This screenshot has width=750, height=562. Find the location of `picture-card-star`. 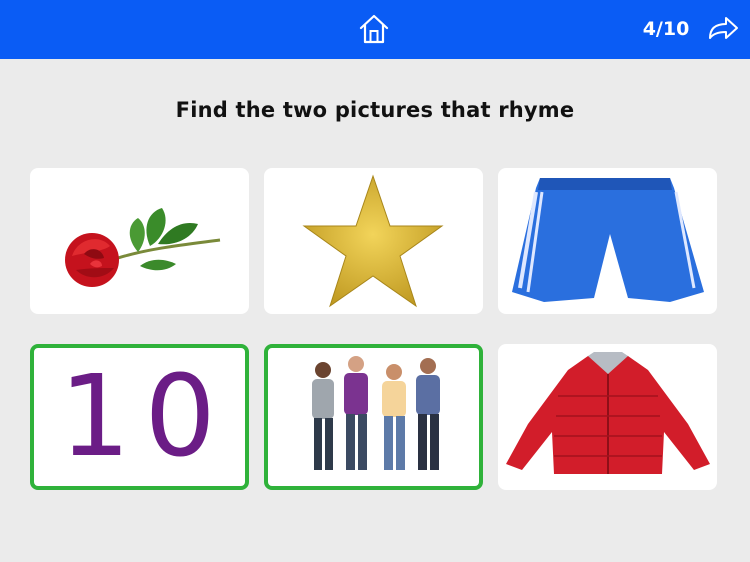

picture-card-star is located at coordinates (373, 241).